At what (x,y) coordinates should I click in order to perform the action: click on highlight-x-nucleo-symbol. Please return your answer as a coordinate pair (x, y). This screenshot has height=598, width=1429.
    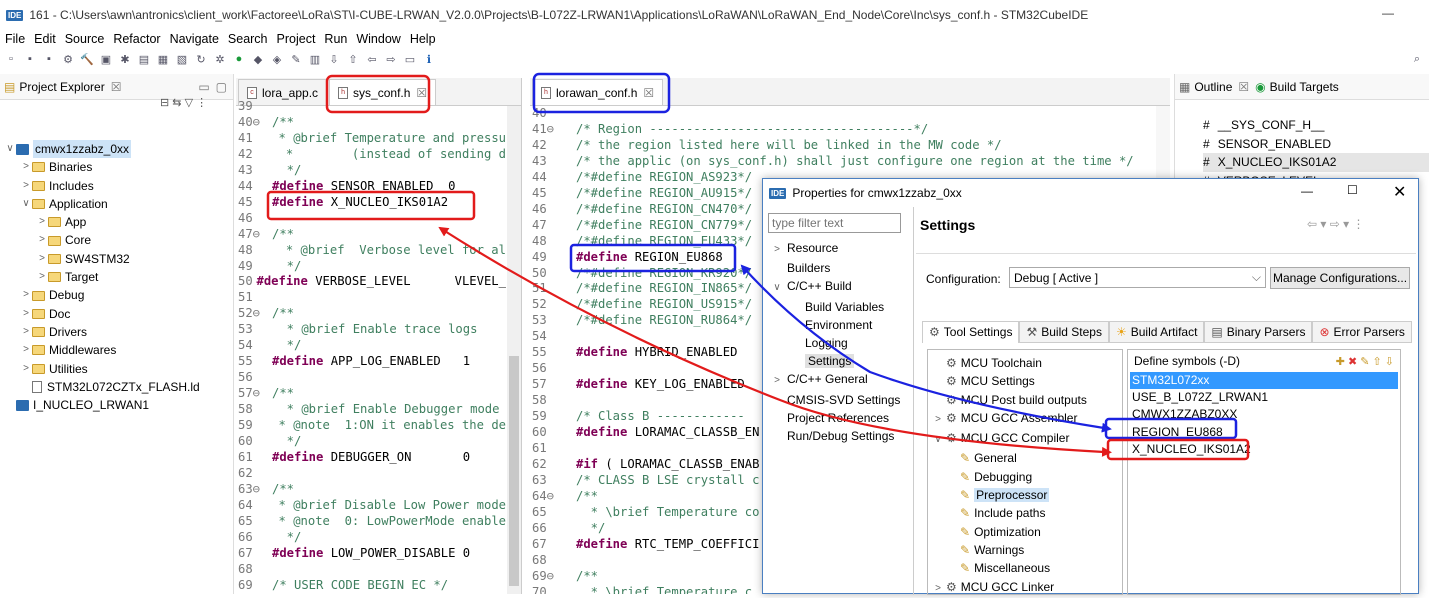
    Looking at the image, I should click on (1178, 449).